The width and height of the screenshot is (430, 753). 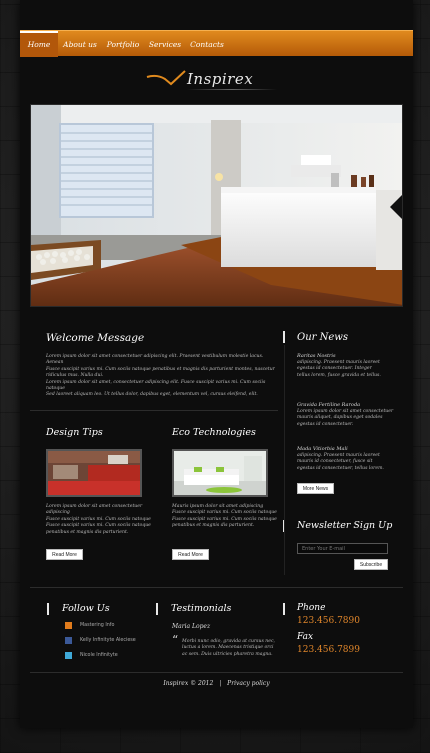 I want to click on living-room-thumbnail, so click(x=220, y=473).